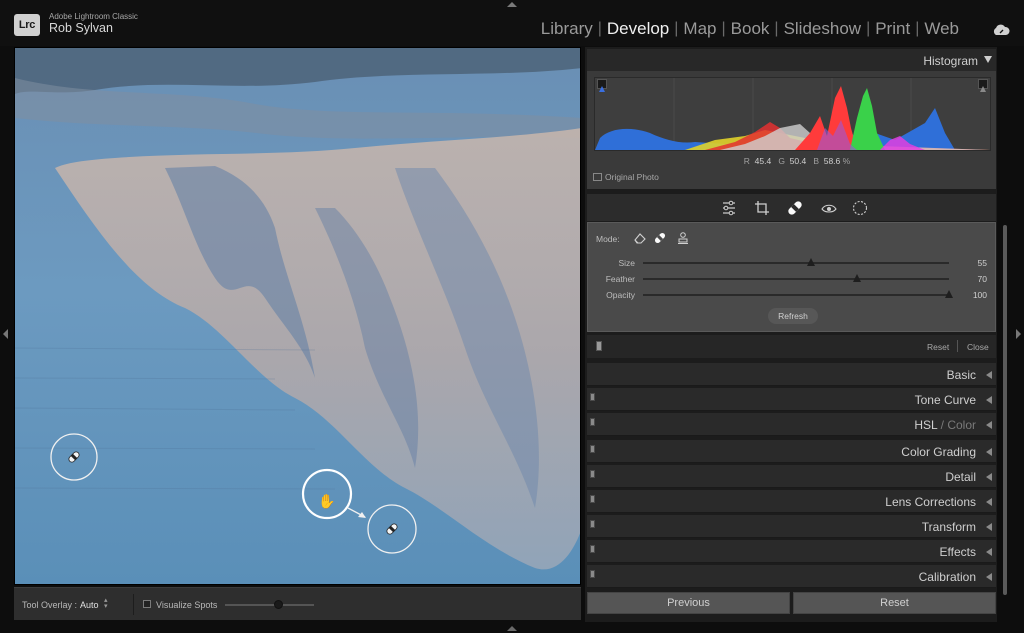  Describe the element at coordinates (597, 177) in the screenshot. I see `original-photo-checkbox` at that location.